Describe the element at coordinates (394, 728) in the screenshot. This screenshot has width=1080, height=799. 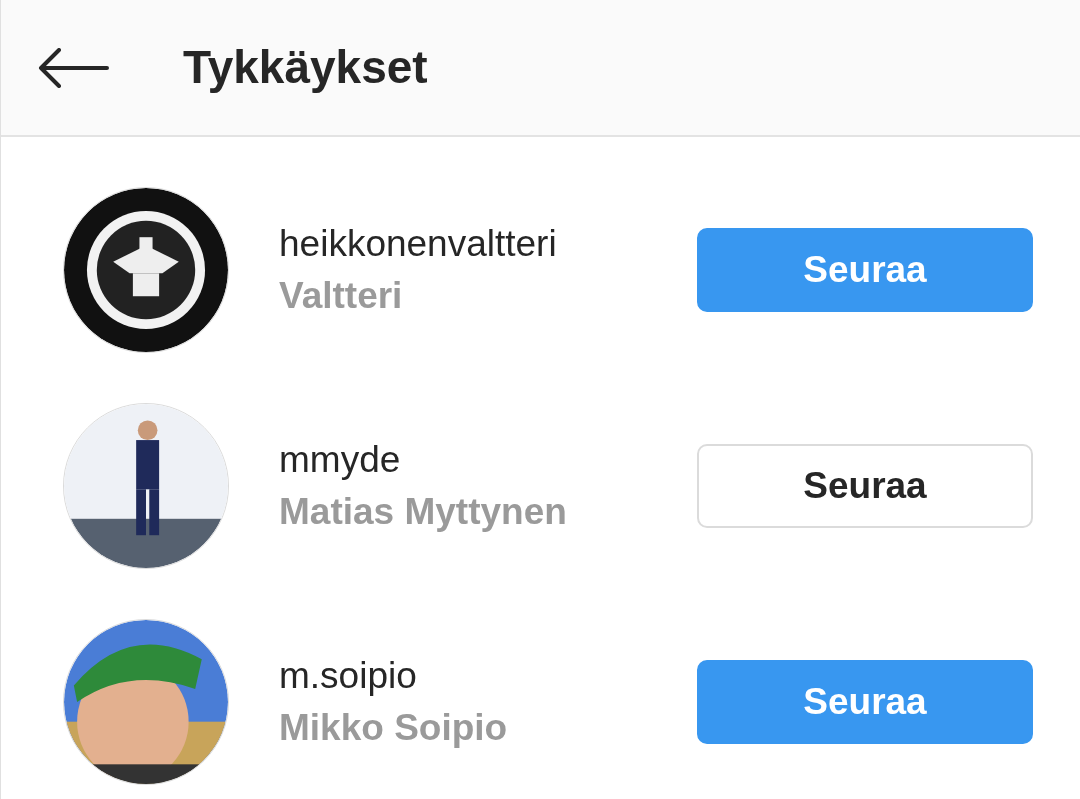
I see `full-name: Mikko Soipio` at that location.